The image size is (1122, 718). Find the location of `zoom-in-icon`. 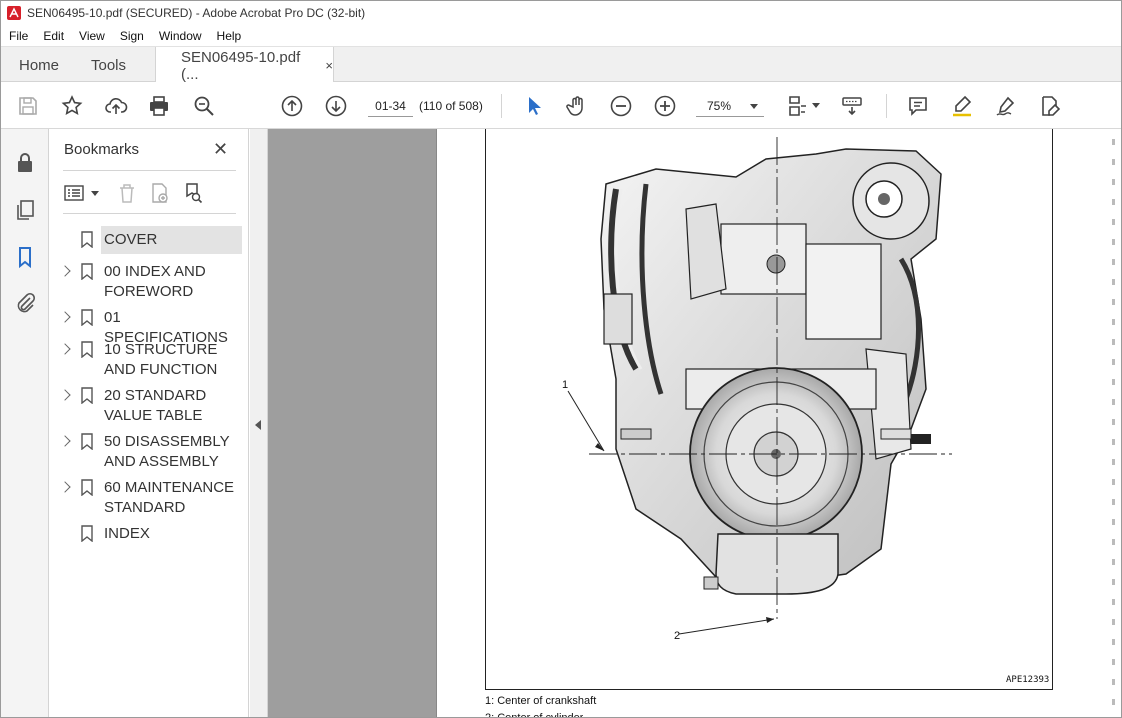

zoom-in-icon is located at coordinates (665, 106).